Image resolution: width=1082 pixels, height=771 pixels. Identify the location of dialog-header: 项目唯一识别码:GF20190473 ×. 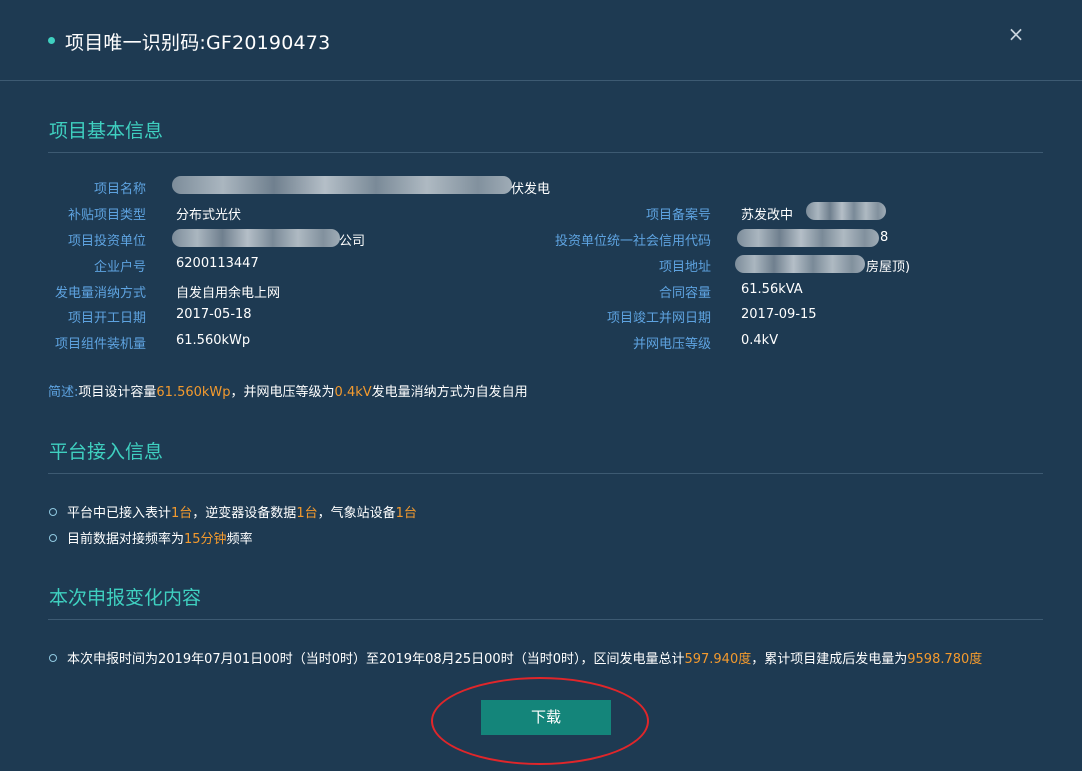
(541, 40).